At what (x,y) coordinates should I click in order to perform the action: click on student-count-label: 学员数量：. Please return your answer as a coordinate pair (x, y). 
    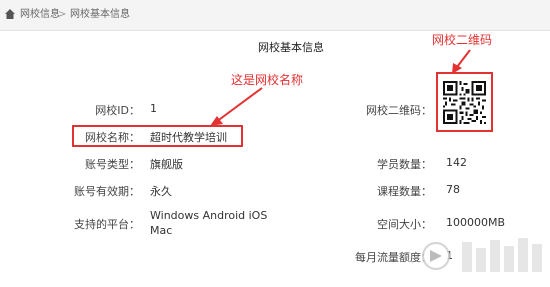
    Looking at the image, I should click on (404, 164).